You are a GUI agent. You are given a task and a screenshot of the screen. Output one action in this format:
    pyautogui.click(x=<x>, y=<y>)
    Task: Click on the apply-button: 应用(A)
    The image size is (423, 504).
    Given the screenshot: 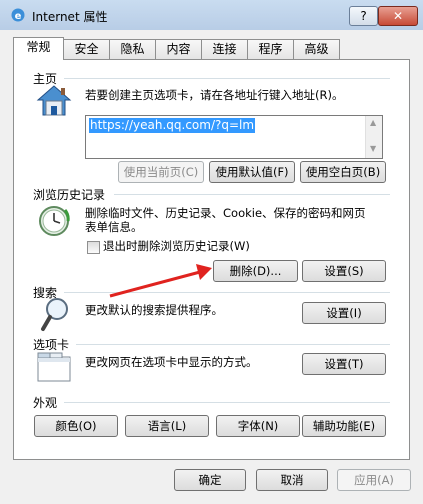 What is the action you would take?
    pyautogui.click(x=374, y=480)
    